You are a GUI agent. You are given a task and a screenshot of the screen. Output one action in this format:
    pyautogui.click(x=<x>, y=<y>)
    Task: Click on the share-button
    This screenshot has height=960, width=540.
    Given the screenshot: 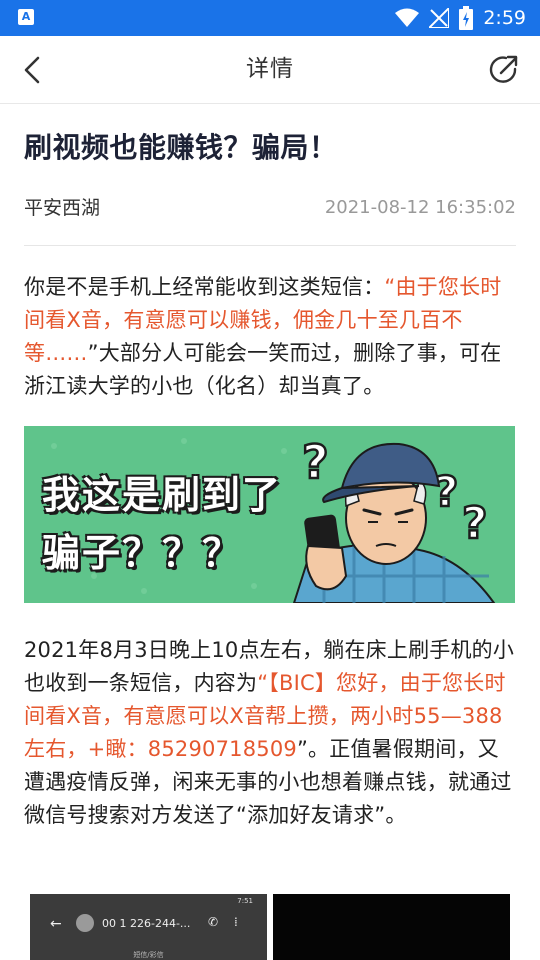 What is the action you would take?
    pyautogui.click(x=504, y=70)
    